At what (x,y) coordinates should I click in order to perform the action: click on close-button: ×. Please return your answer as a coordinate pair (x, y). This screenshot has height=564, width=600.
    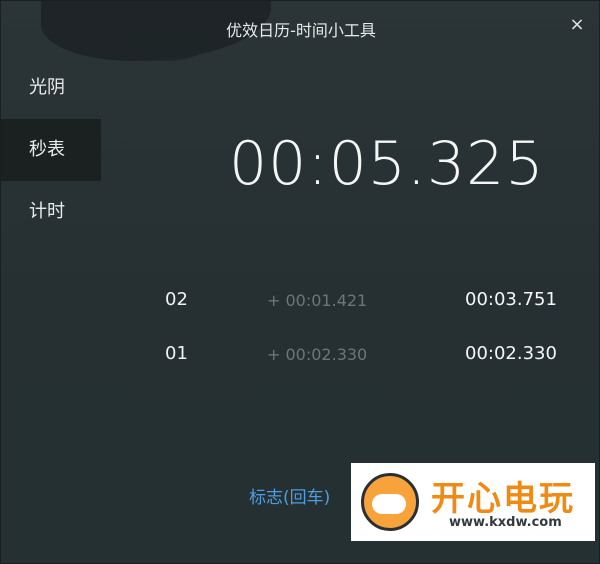
    Looking at the image, I should click on (577, 25).